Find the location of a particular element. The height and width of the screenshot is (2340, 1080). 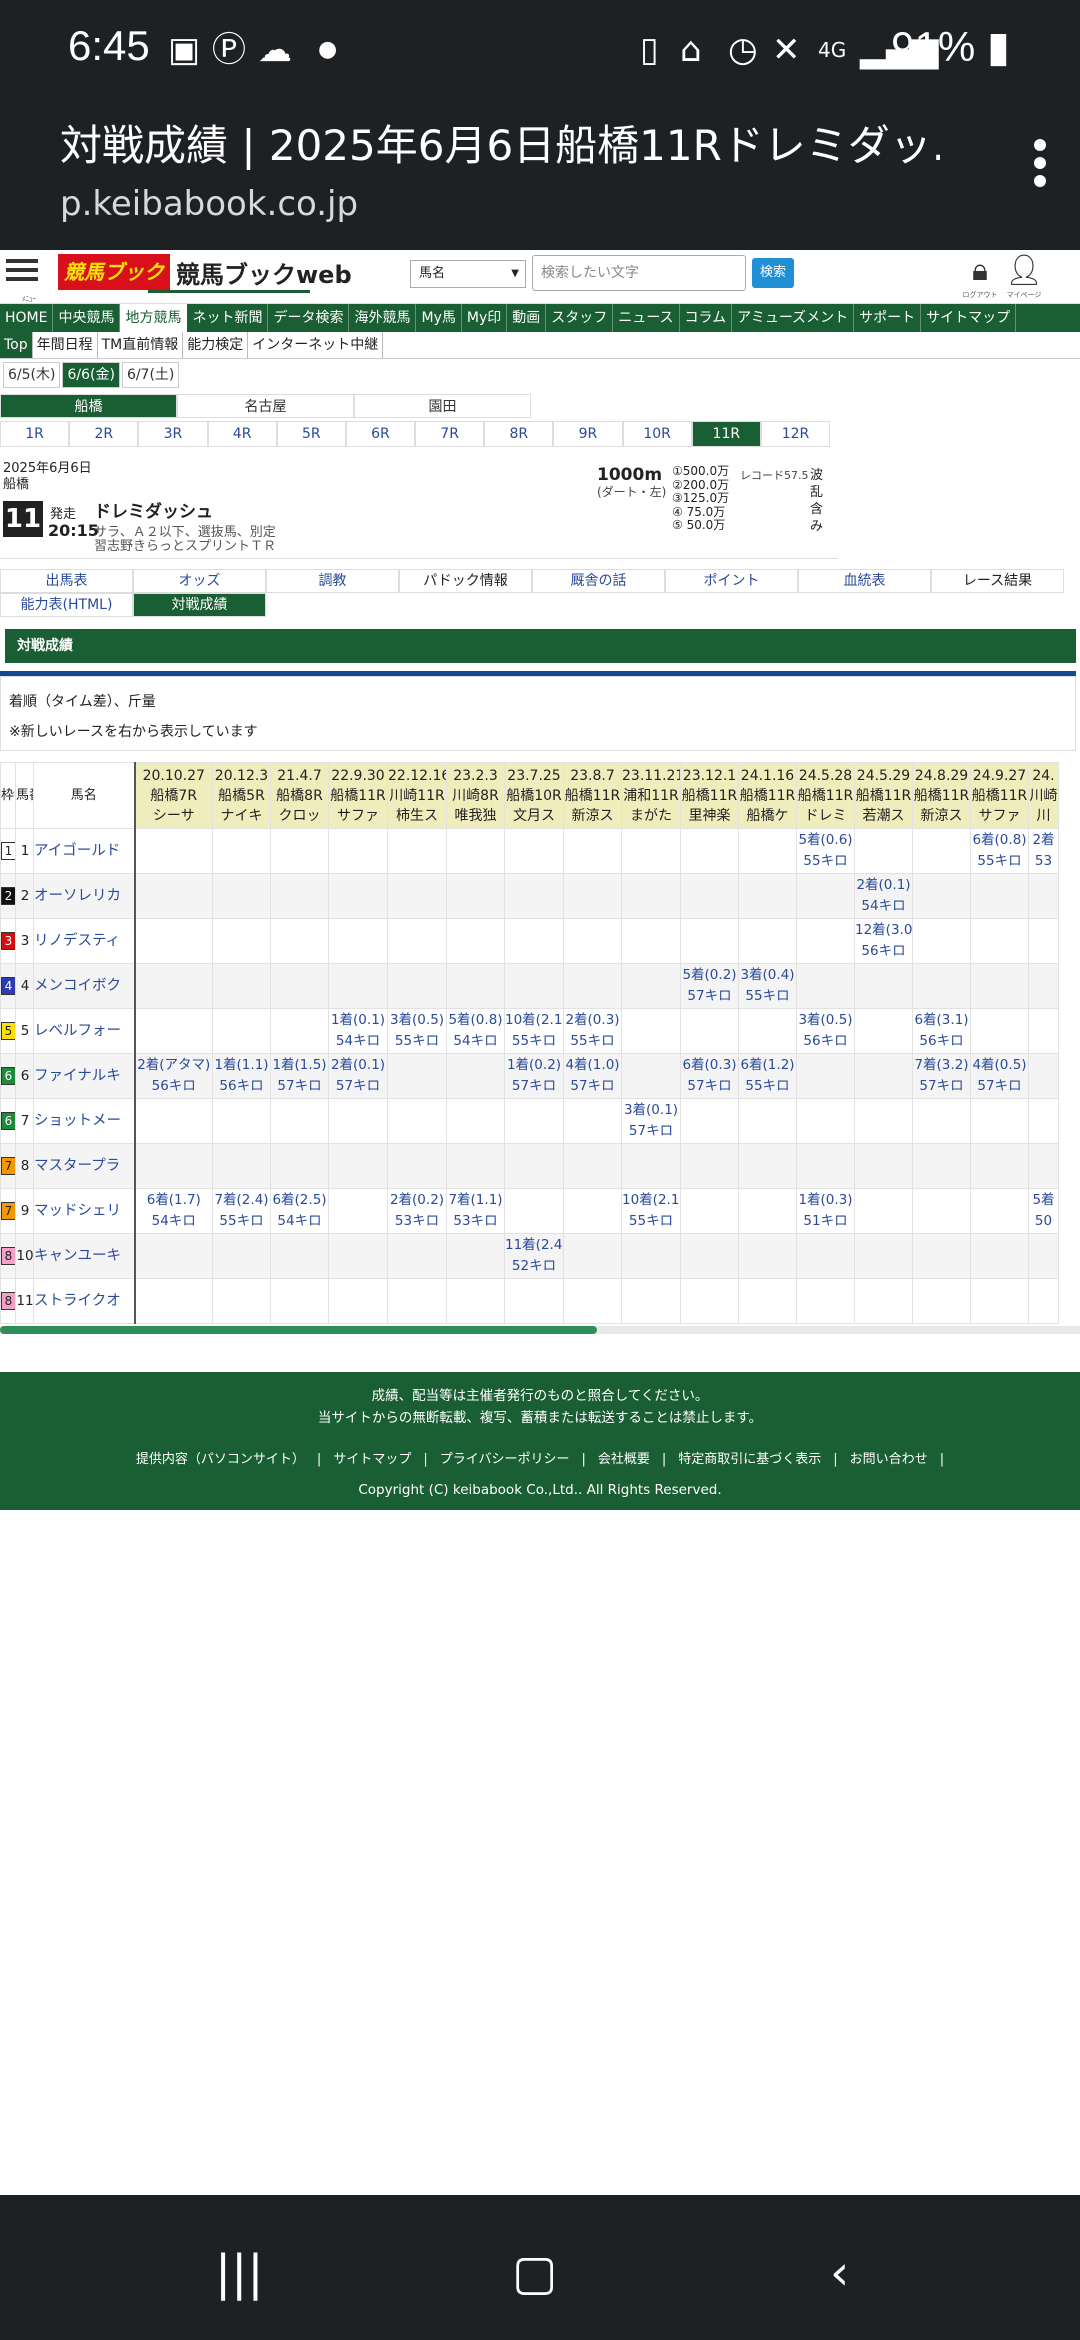

race-column-header: 21.4.7 船橋8R クロッ is located at coordinates (299, 795).